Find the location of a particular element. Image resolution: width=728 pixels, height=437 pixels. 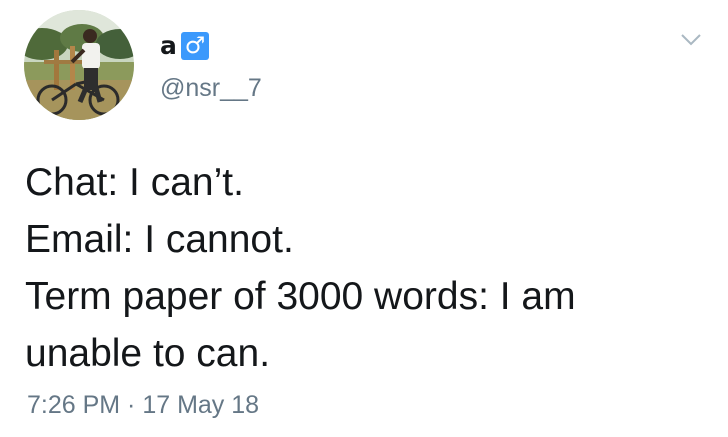

display-name: a ♂ is located at coordinates (184, 46).